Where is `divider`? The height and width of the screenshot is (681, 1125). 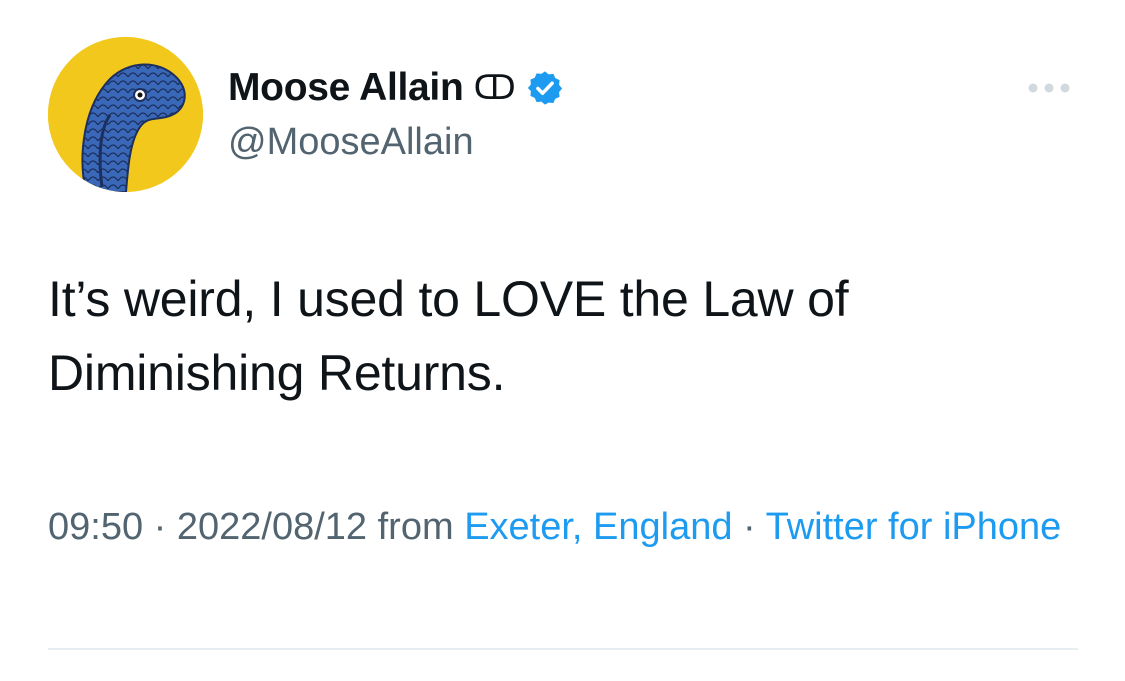 divider is located at coordinates (563, 649).